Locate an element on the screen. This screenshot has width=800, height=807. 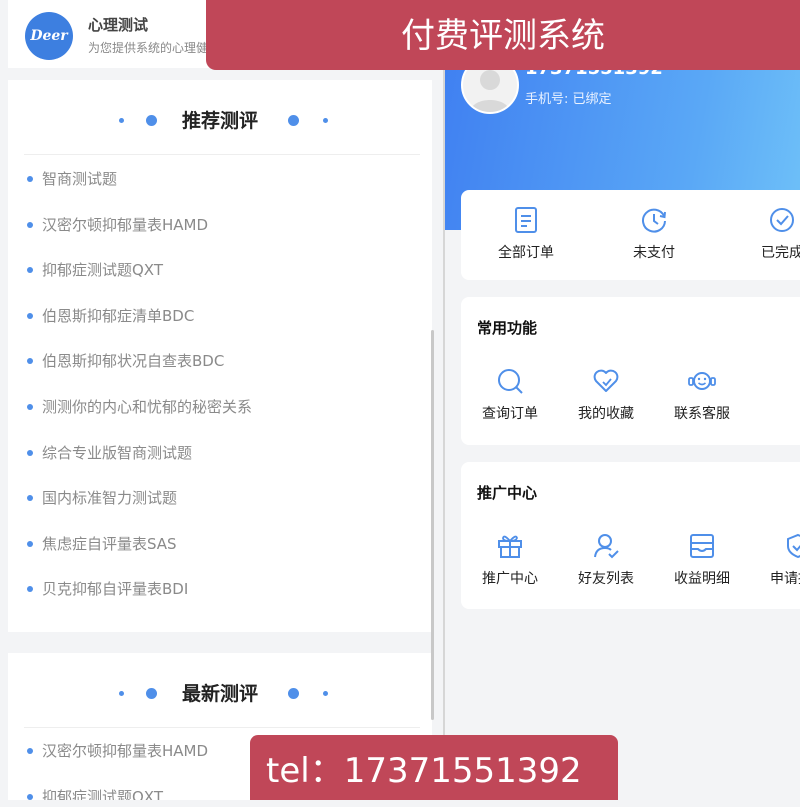
card-title: 推广中心 is located at coordinates (507, 493).